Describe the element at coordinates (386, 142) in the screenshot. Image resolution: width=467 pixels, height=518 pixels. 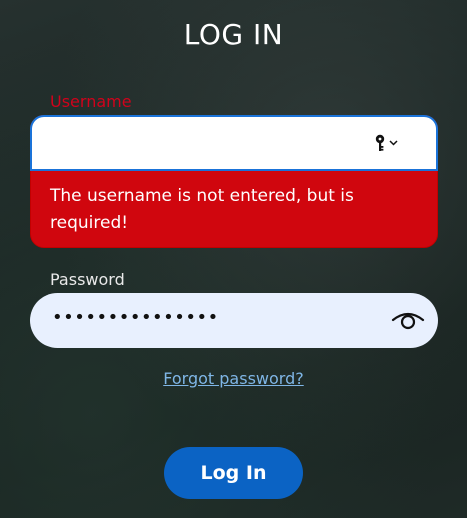
I see `key-icon` at that location.